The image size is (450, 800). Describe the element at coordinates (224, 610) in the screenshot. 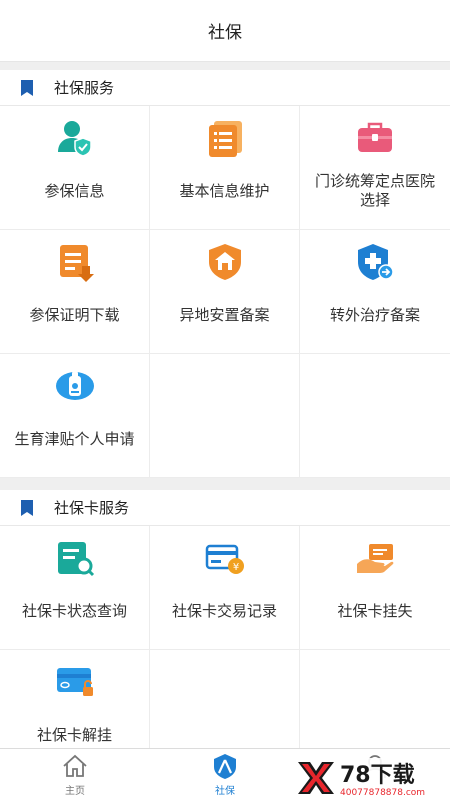

I see `tile-label: 社保卡交易记录` at that location.